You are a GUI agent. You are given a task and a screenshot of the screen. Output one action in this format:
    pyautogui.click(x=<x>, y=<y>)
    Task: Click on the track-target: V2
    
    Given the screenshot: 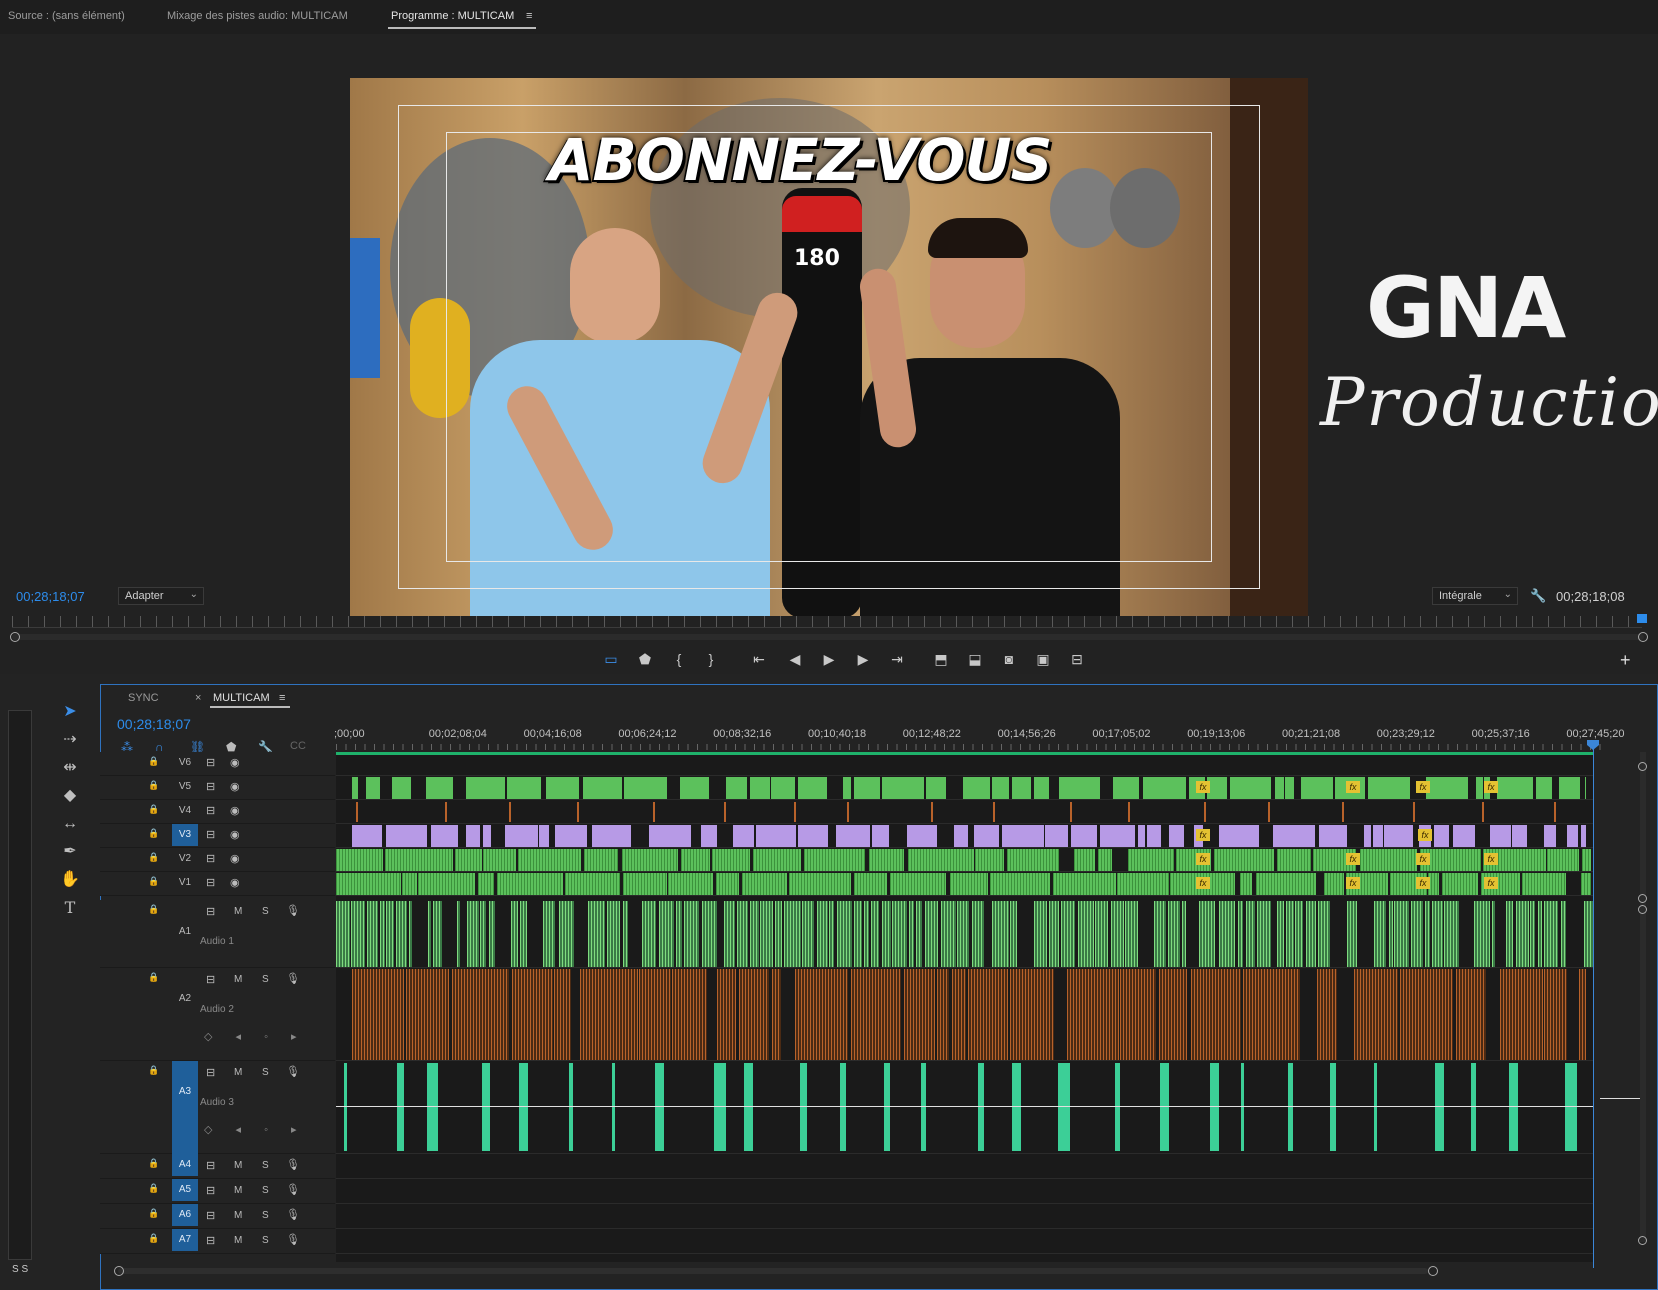 What is the action you would take?
    pyautogui.click(x=185, y=859)
    